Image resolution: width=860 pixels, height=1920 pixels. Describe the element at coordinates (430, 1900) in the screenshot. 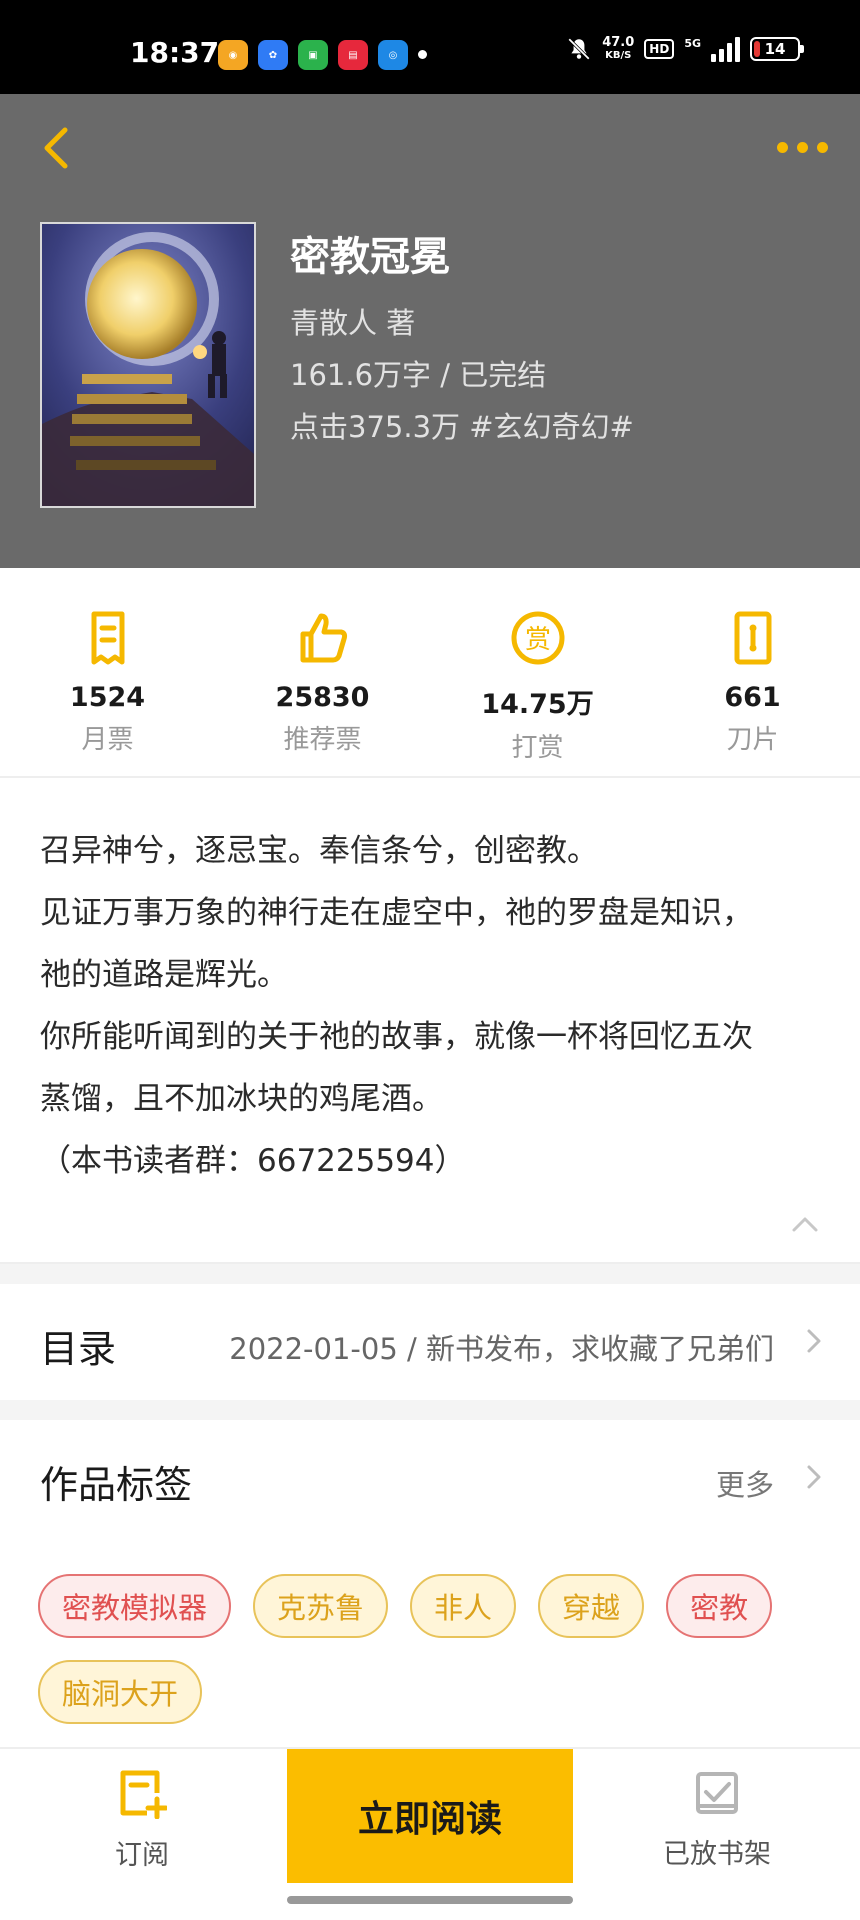

I see `home-indicator` at that location.